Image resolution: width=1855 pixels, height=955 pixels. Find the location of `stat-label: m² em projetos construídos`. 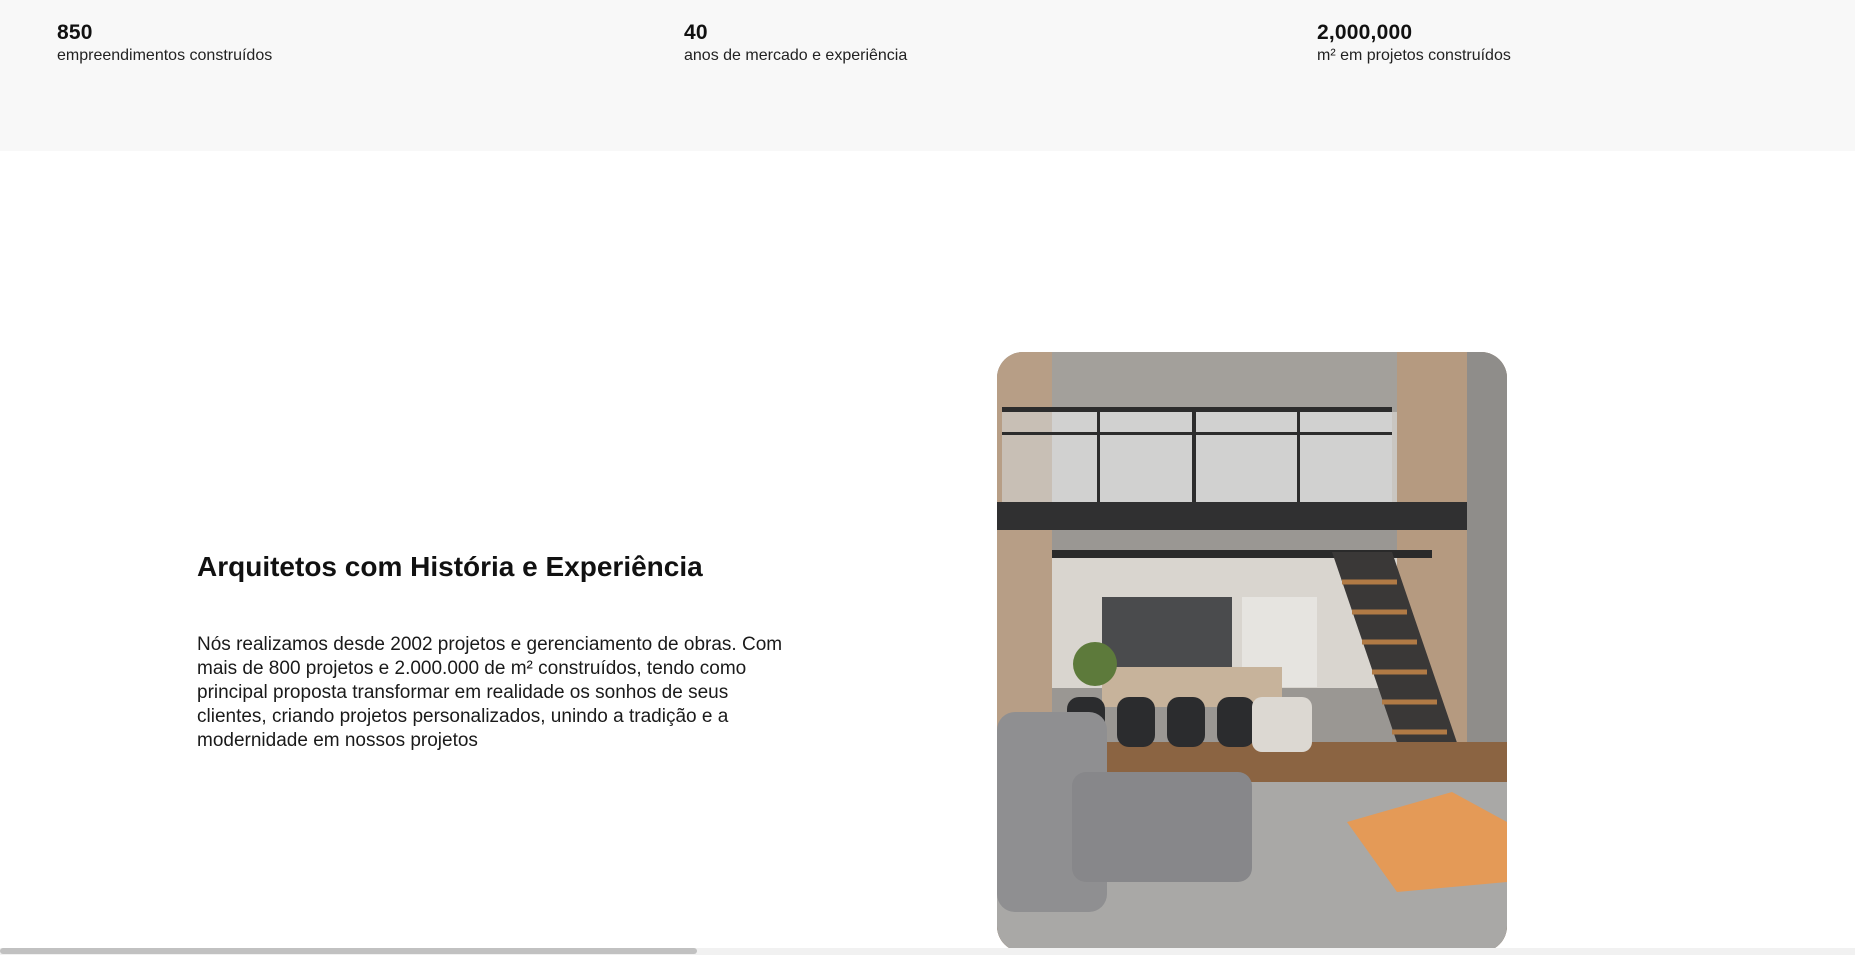

stat-label: m² em projetos construídos is located at coordinates (1414, 55).